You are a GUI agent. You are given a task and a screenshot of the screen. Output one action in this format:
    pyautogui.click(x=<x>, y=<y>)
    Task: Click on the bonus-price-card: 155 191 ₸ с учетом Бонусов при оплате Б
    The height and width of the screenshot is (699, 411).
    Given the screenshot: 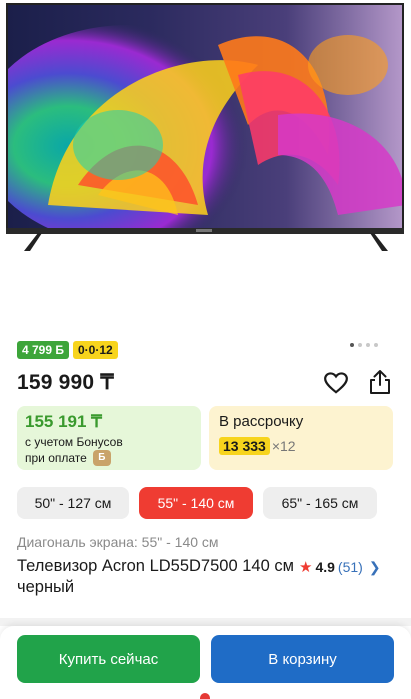 What is the action you would take?
    pyautogui.click(x=109, y=438)
    